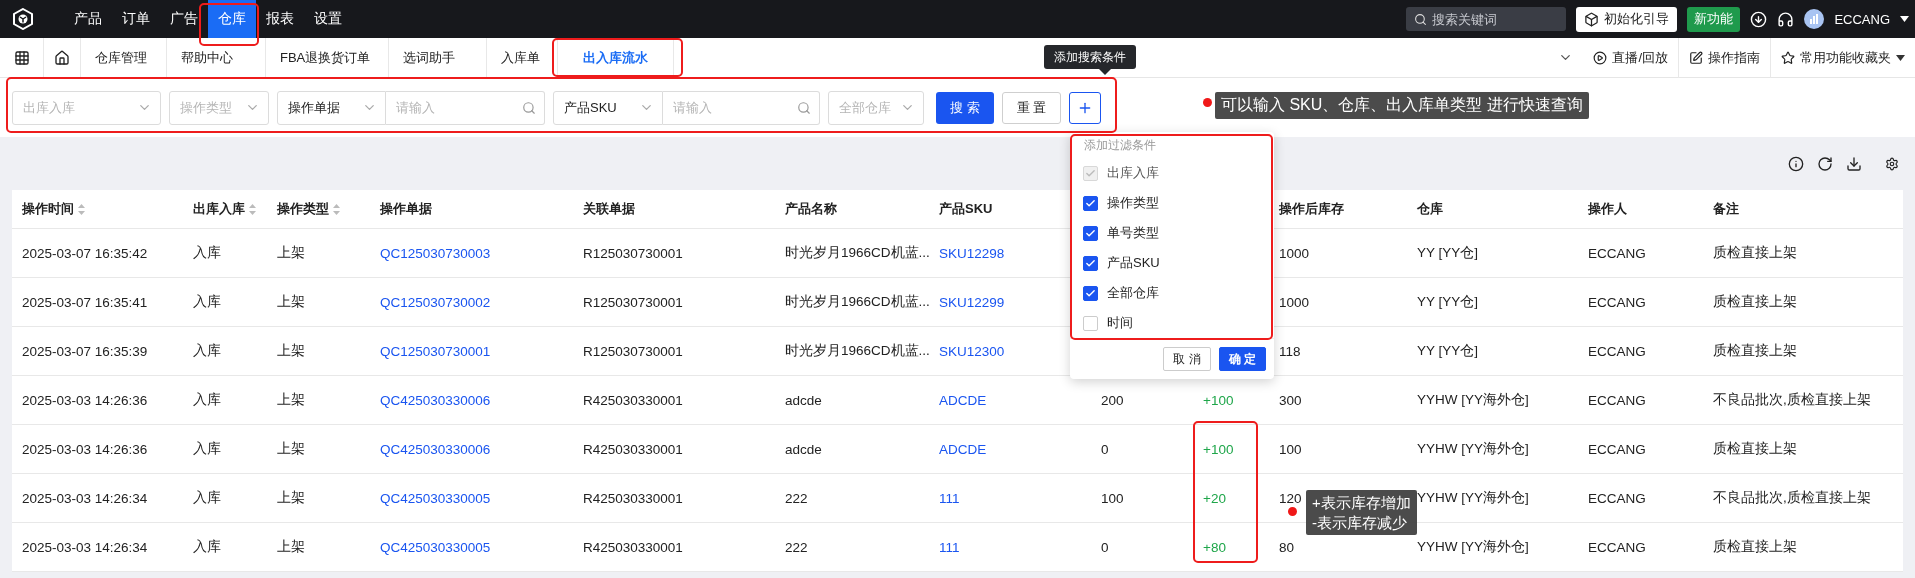 The width and height of the screenshot is (1915, 578). What do you see at coordinates (435, 351) in the screenshot?
I see `table-link: QC125030730001` at bounding box center [435, 351].